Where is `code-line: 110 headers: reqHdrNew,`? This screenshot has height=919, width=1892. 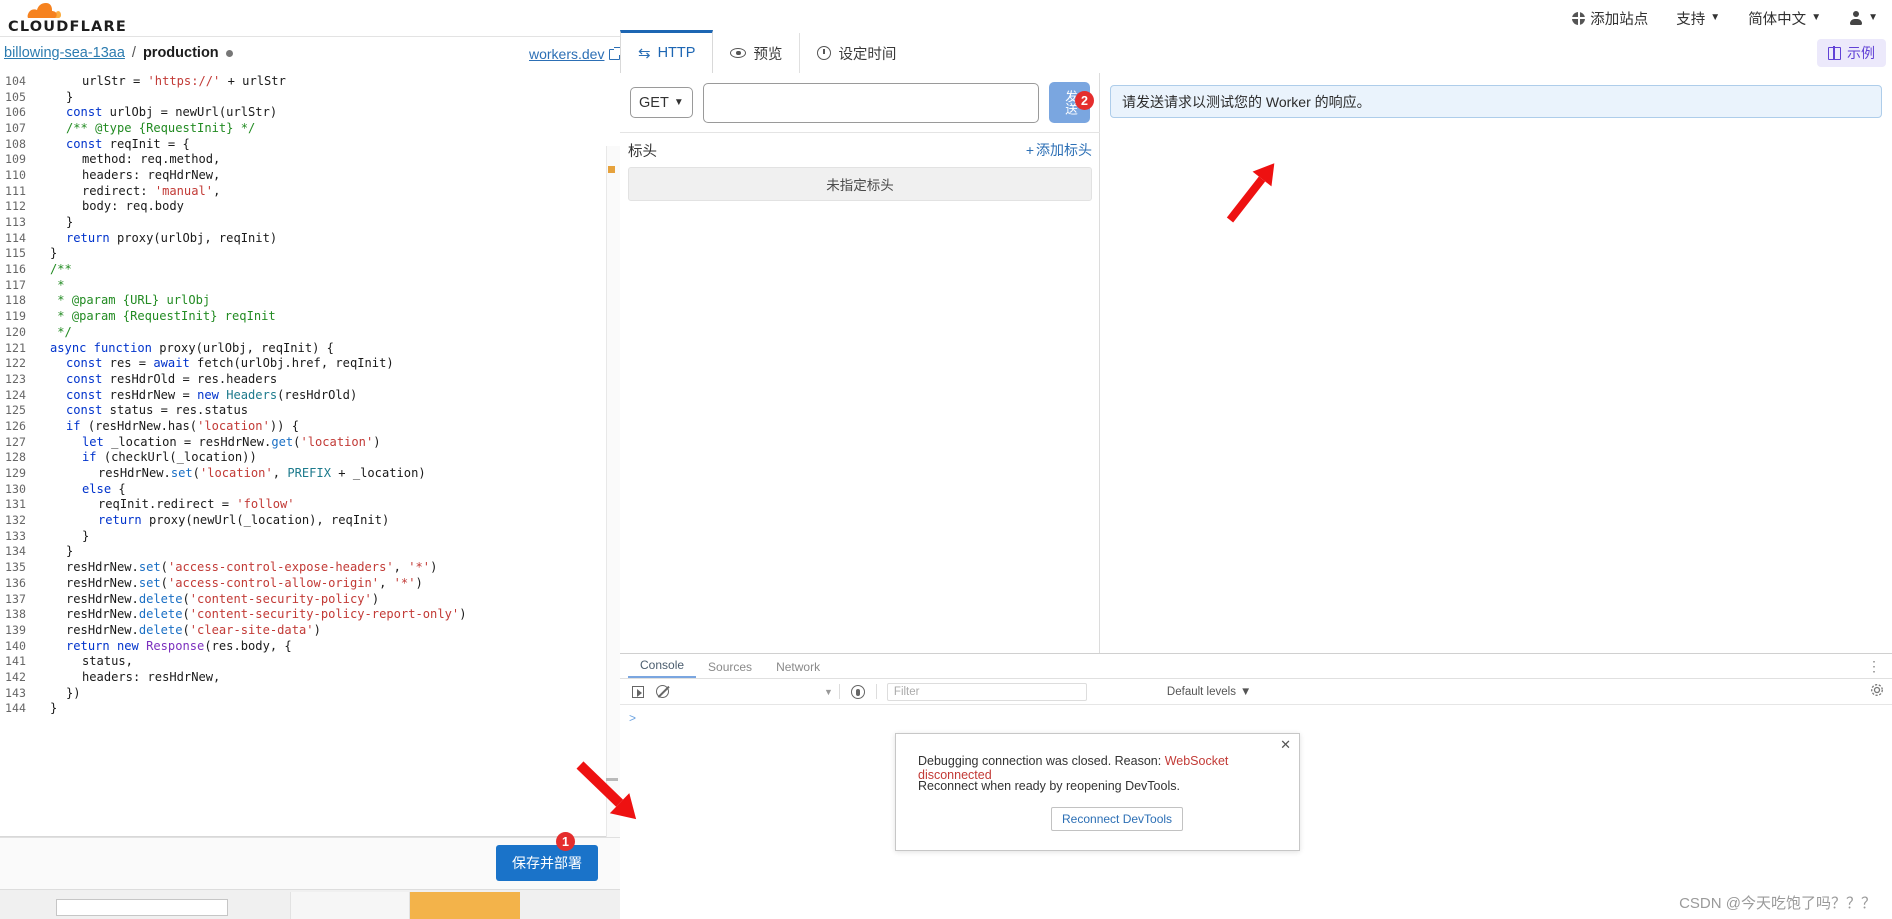 code-line: 110 headers: reqHdrNew, is located at coordinates (306, 175).